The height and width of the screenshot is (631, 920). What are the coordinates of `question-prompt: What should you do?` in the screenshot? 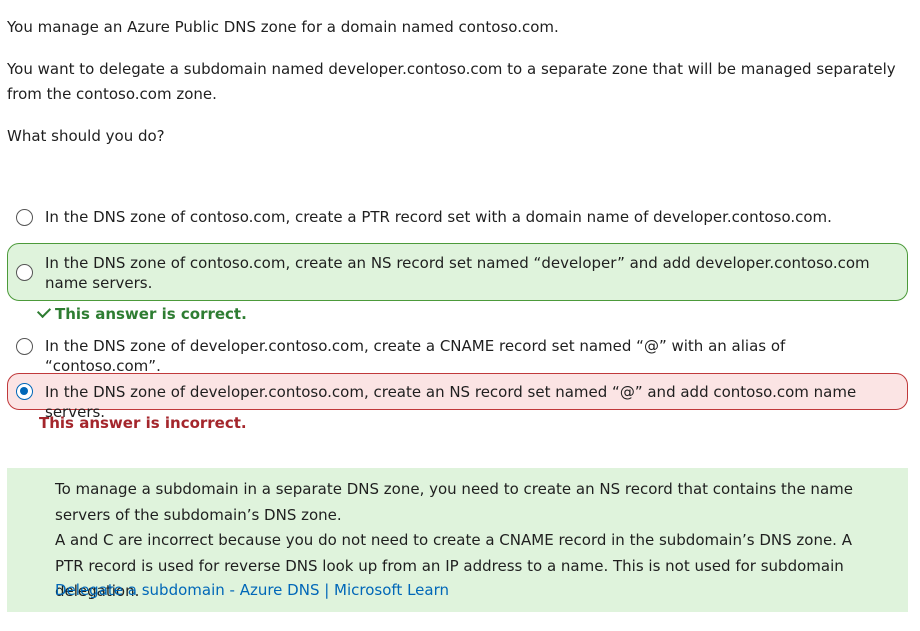 It's located at (86, 136).